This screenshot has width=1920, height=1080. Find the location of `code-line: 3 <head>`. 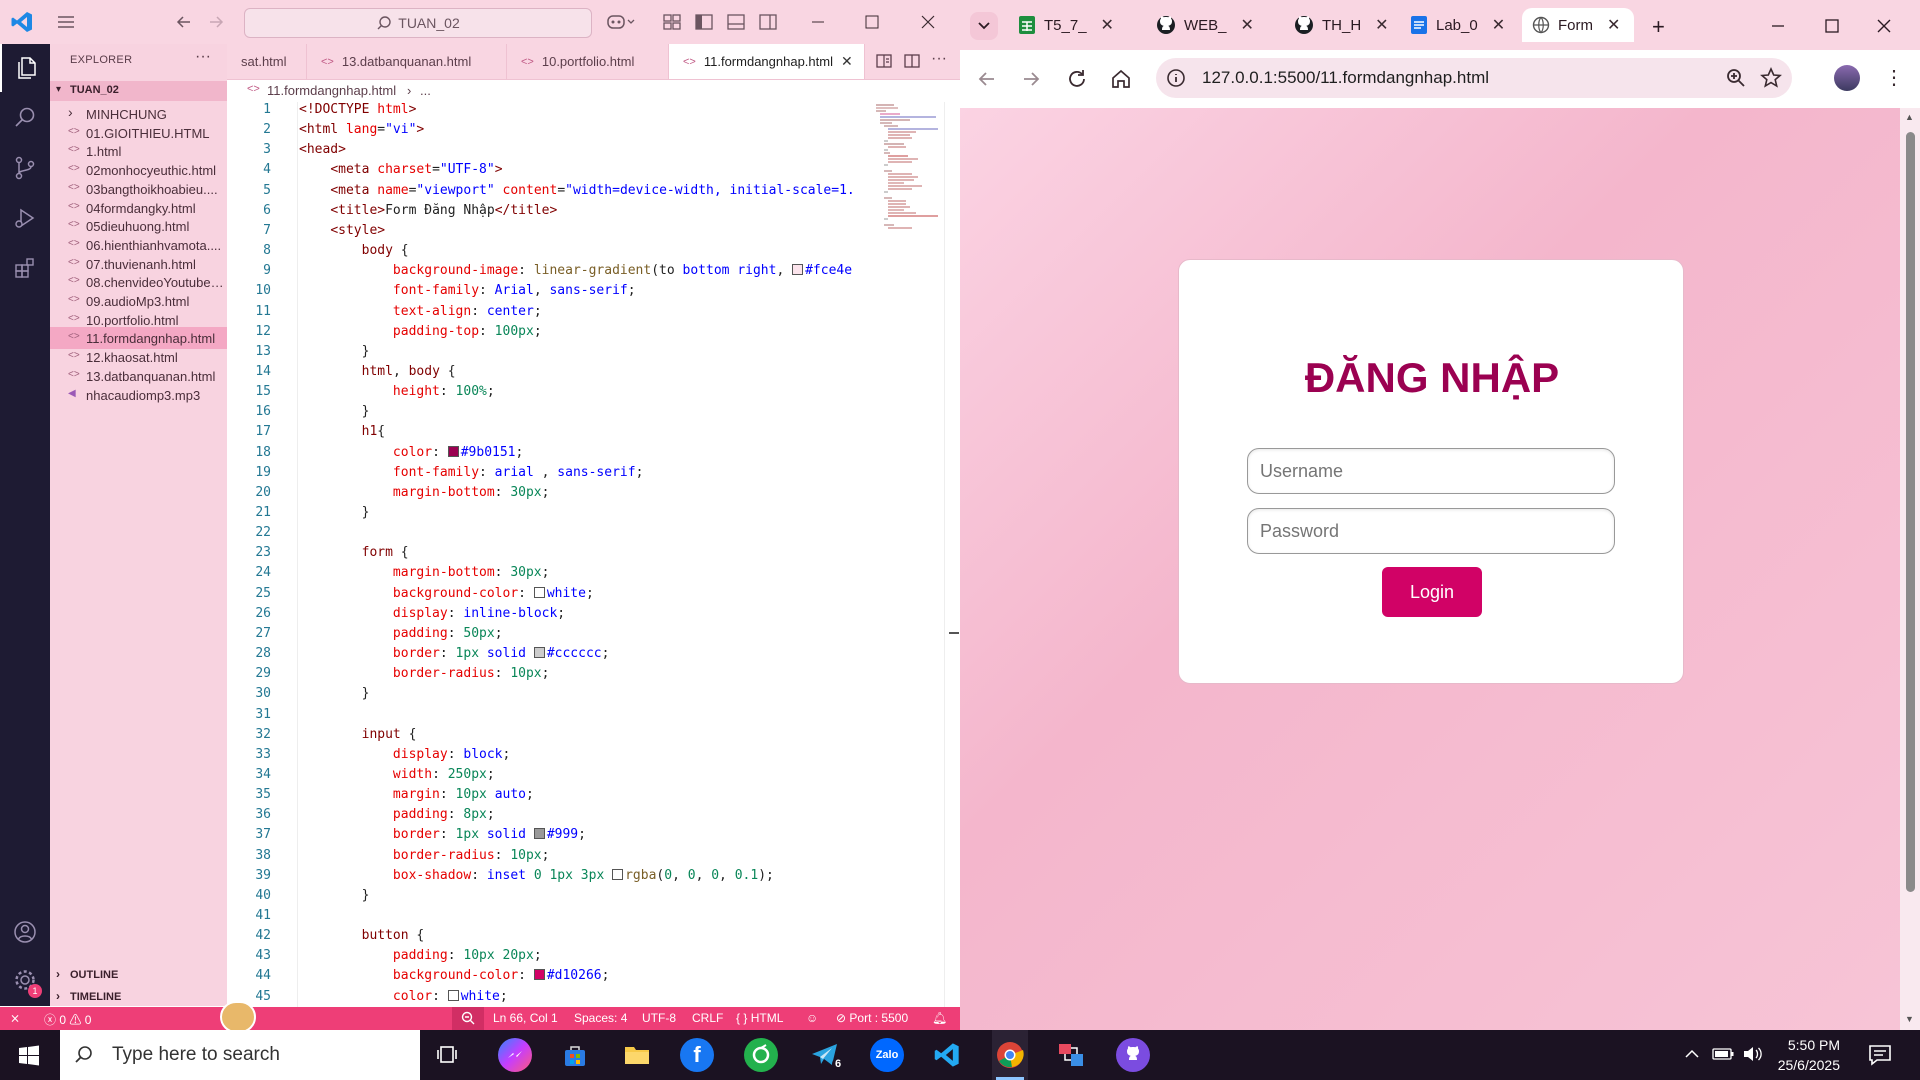

code-line: 3 <head> is located at coordinates (547, 152).